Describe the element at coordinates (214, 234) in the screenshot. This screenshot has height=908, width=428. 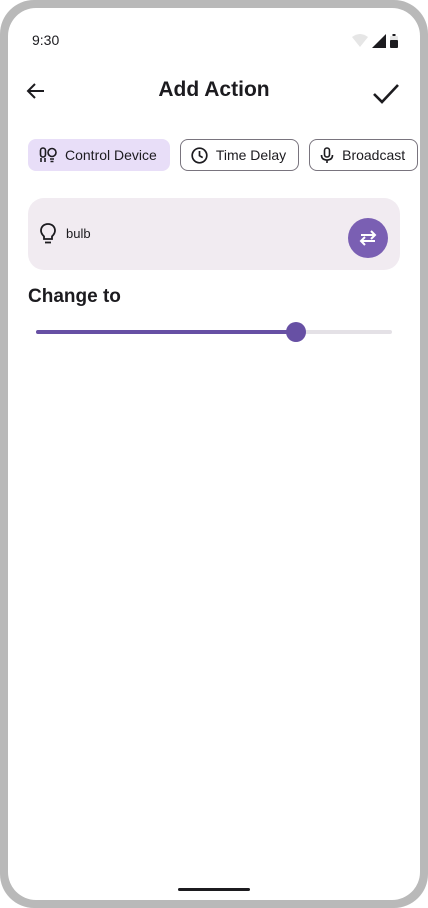
I see `device-card: bulb` at that location.